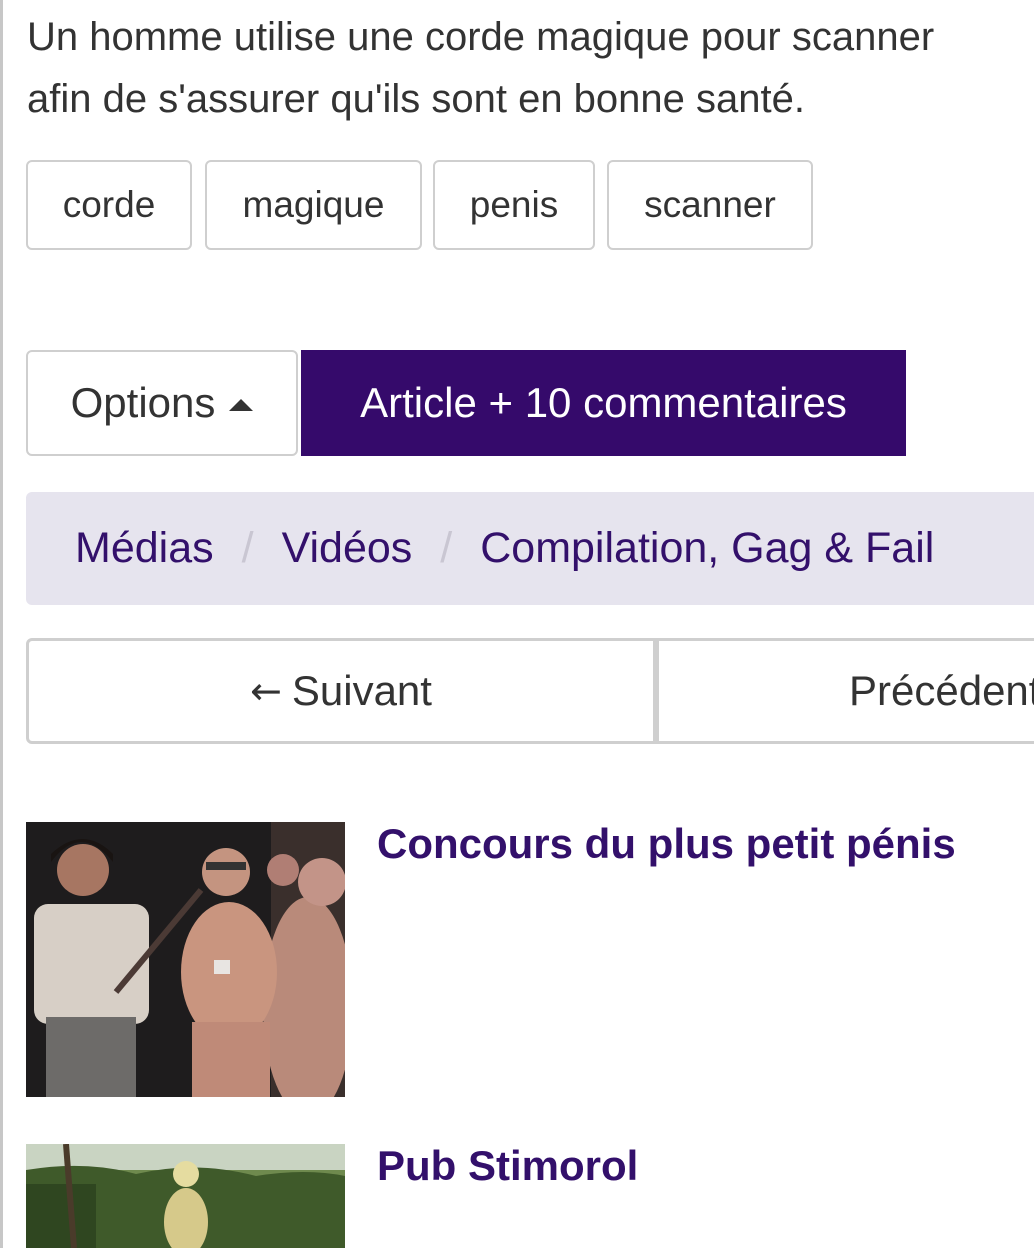  Describe the element at coordinates (347, 548) in the screenshot. I see `breadcrumb-videos: Vidéos` at that location.